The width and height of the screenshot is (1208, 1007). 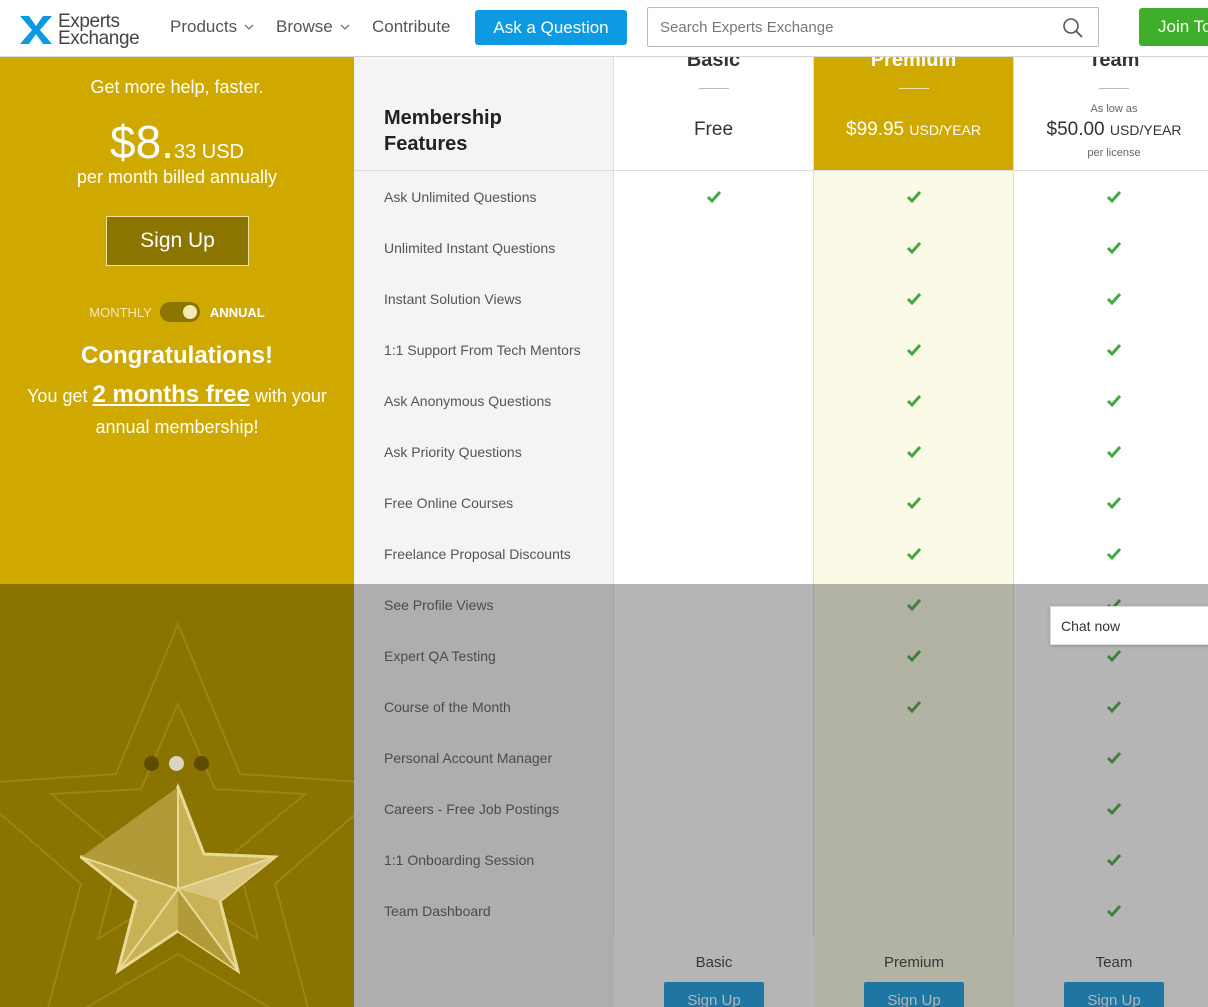 I want to click on table-row: Instant Solution Views, so click(x=781, y=298).